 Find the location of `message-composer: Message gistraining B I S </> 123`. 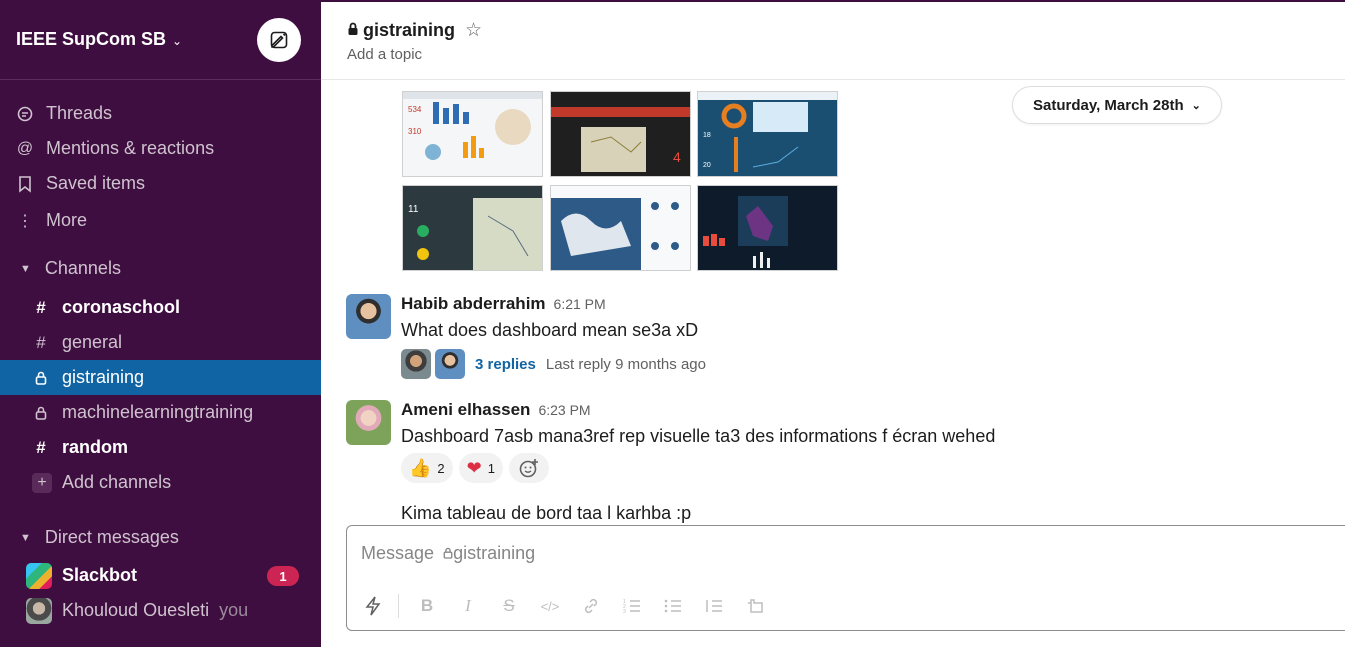

message-composer: Message gistraining B I S </> 123 is located at coordinates (845, 578).